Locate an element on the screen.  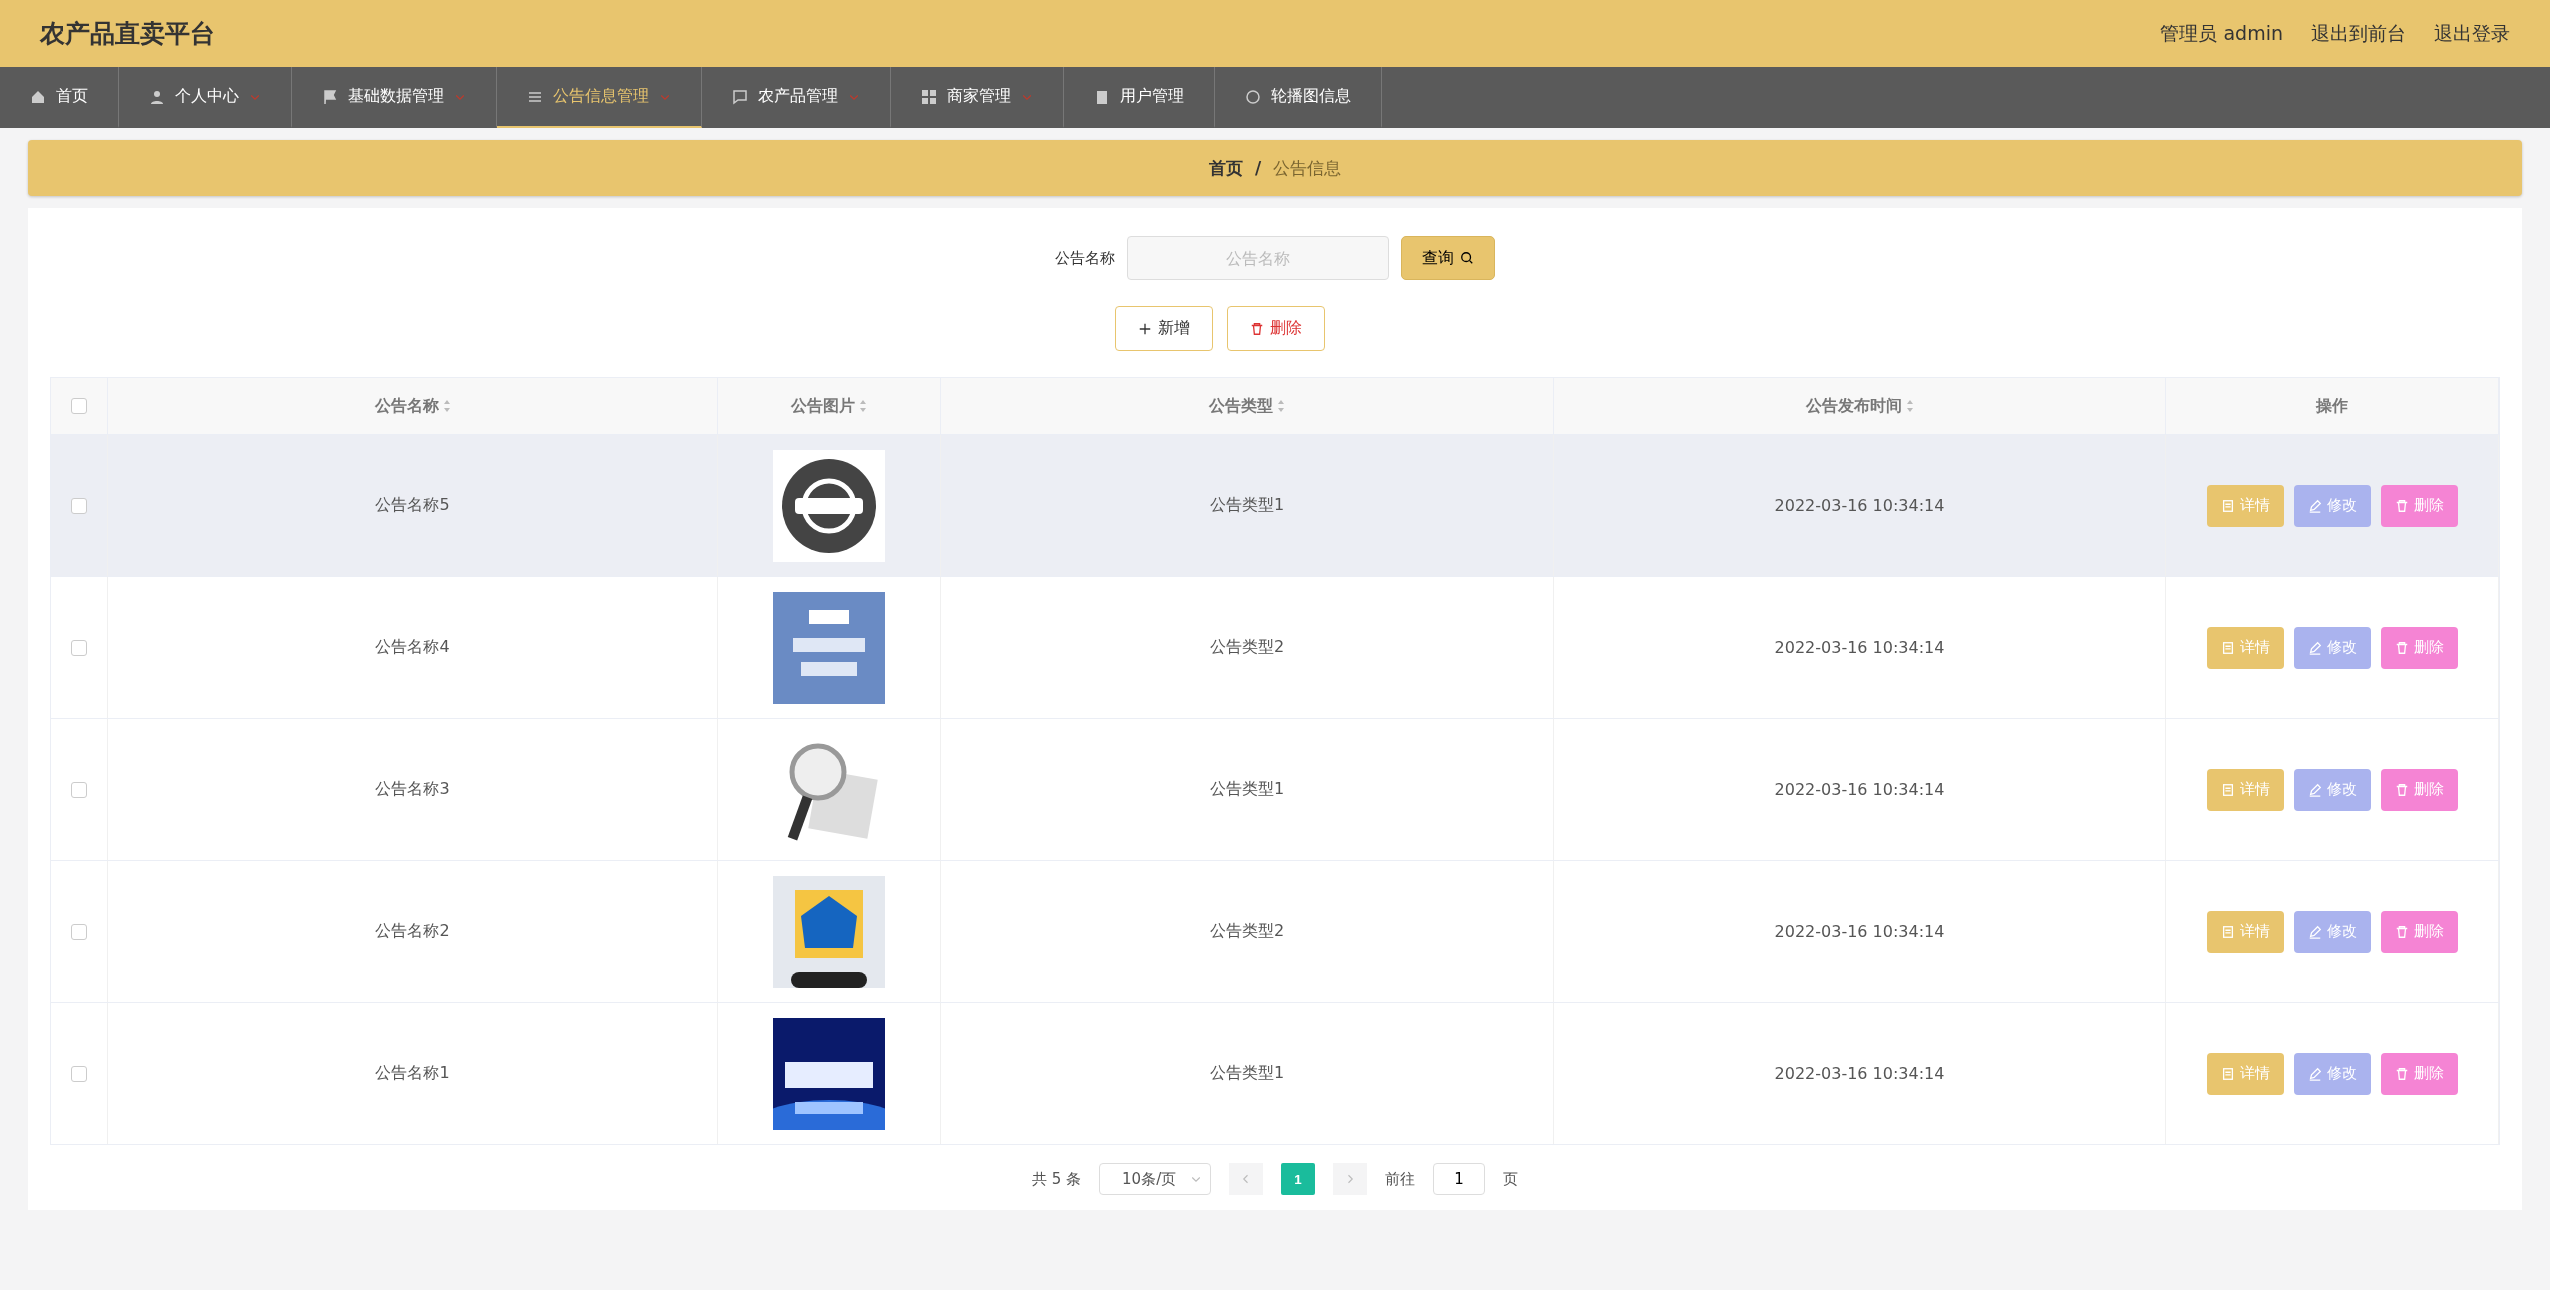
goto-label: 前往 is located at coordinates (1400, 1179).